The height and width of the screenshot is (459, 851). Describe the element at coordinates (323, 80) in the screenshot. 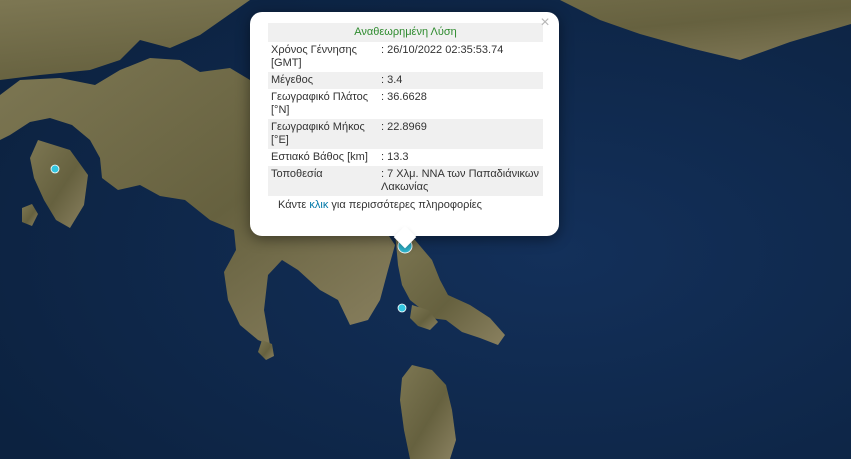

I see `magnitude-label: Μέγεθος` at that location.